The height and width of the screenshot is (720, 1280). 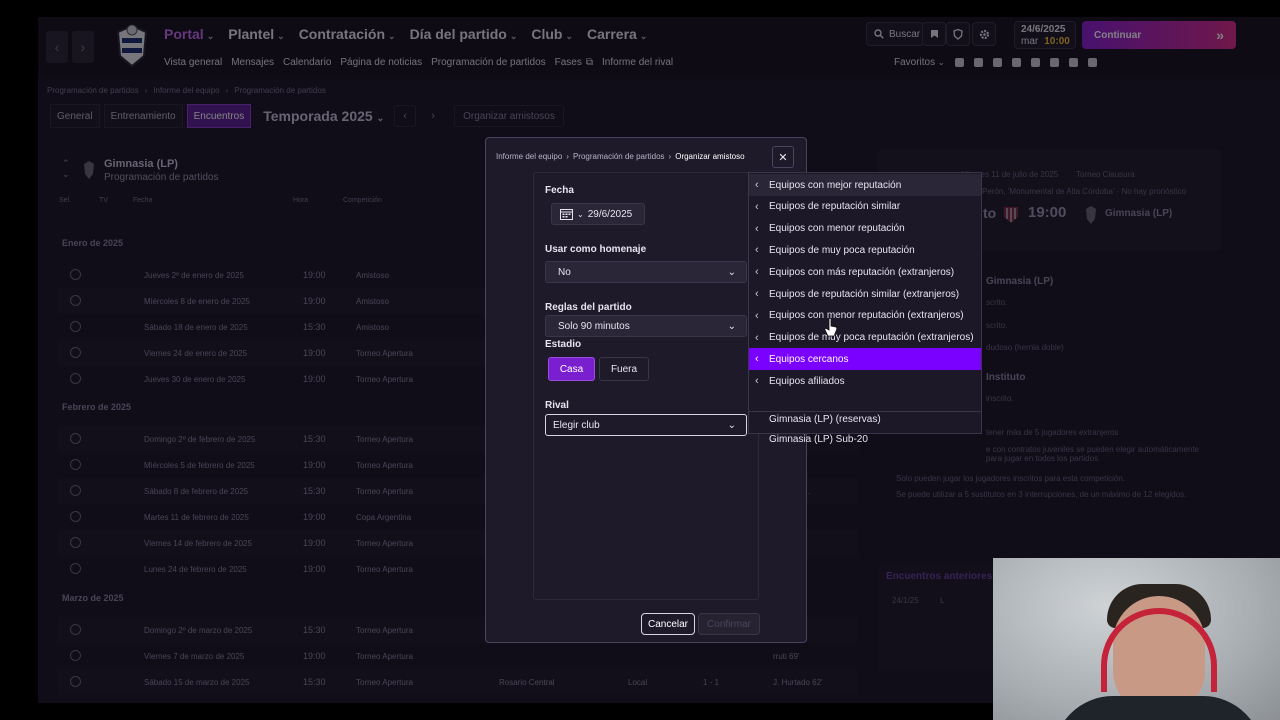 What do you see at coordinates (818, 439) in the screenshot?
I see `dropdown-club-item: Gimnasia (LP) Sub-20` at bounding box center [818, 439].